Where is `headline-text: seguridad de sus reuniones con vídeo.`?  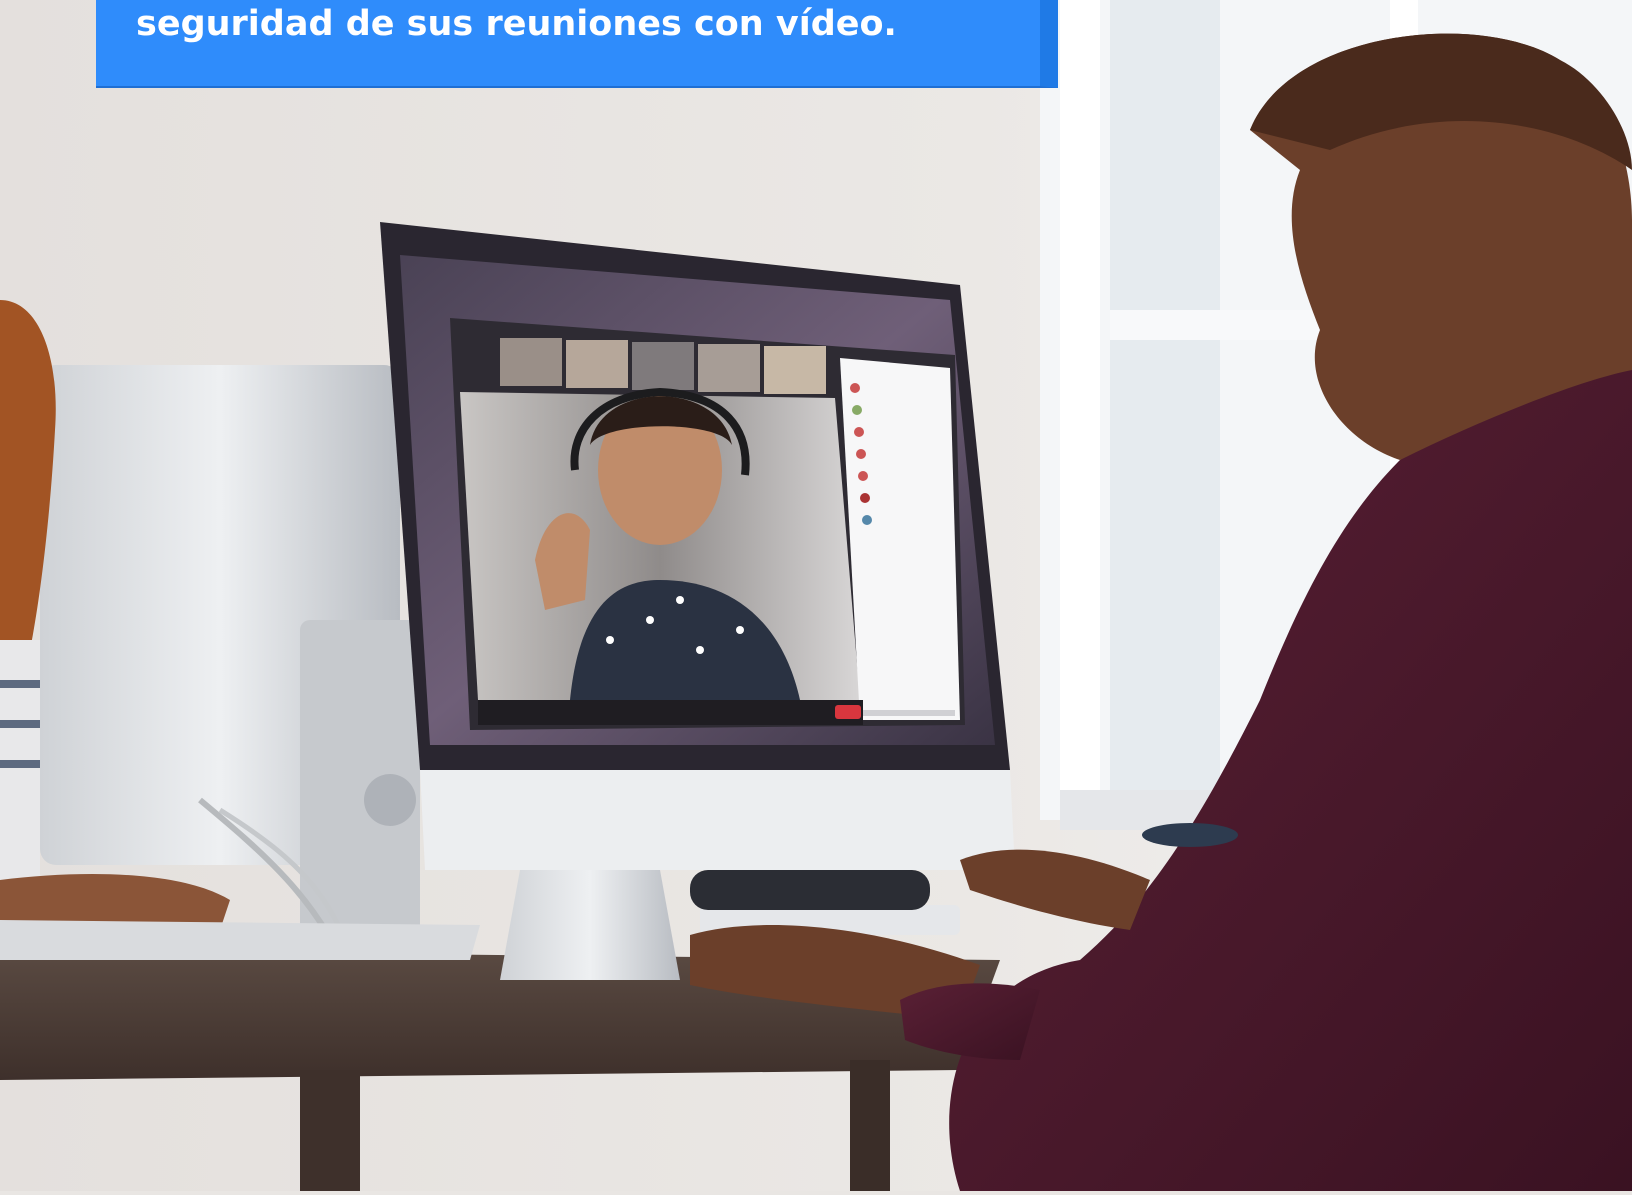 headline-text: seguridad de sus reuniones con vídeo. is located at coordinates (516, 24).